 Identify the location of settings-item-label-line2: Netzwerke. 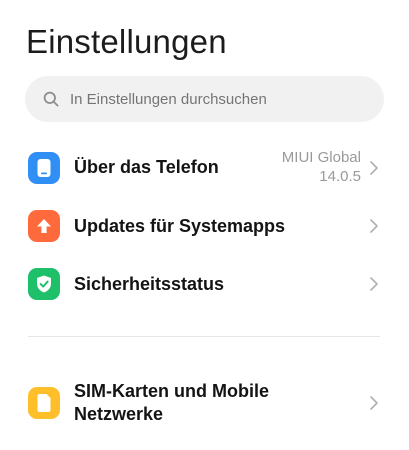
(119, 414).